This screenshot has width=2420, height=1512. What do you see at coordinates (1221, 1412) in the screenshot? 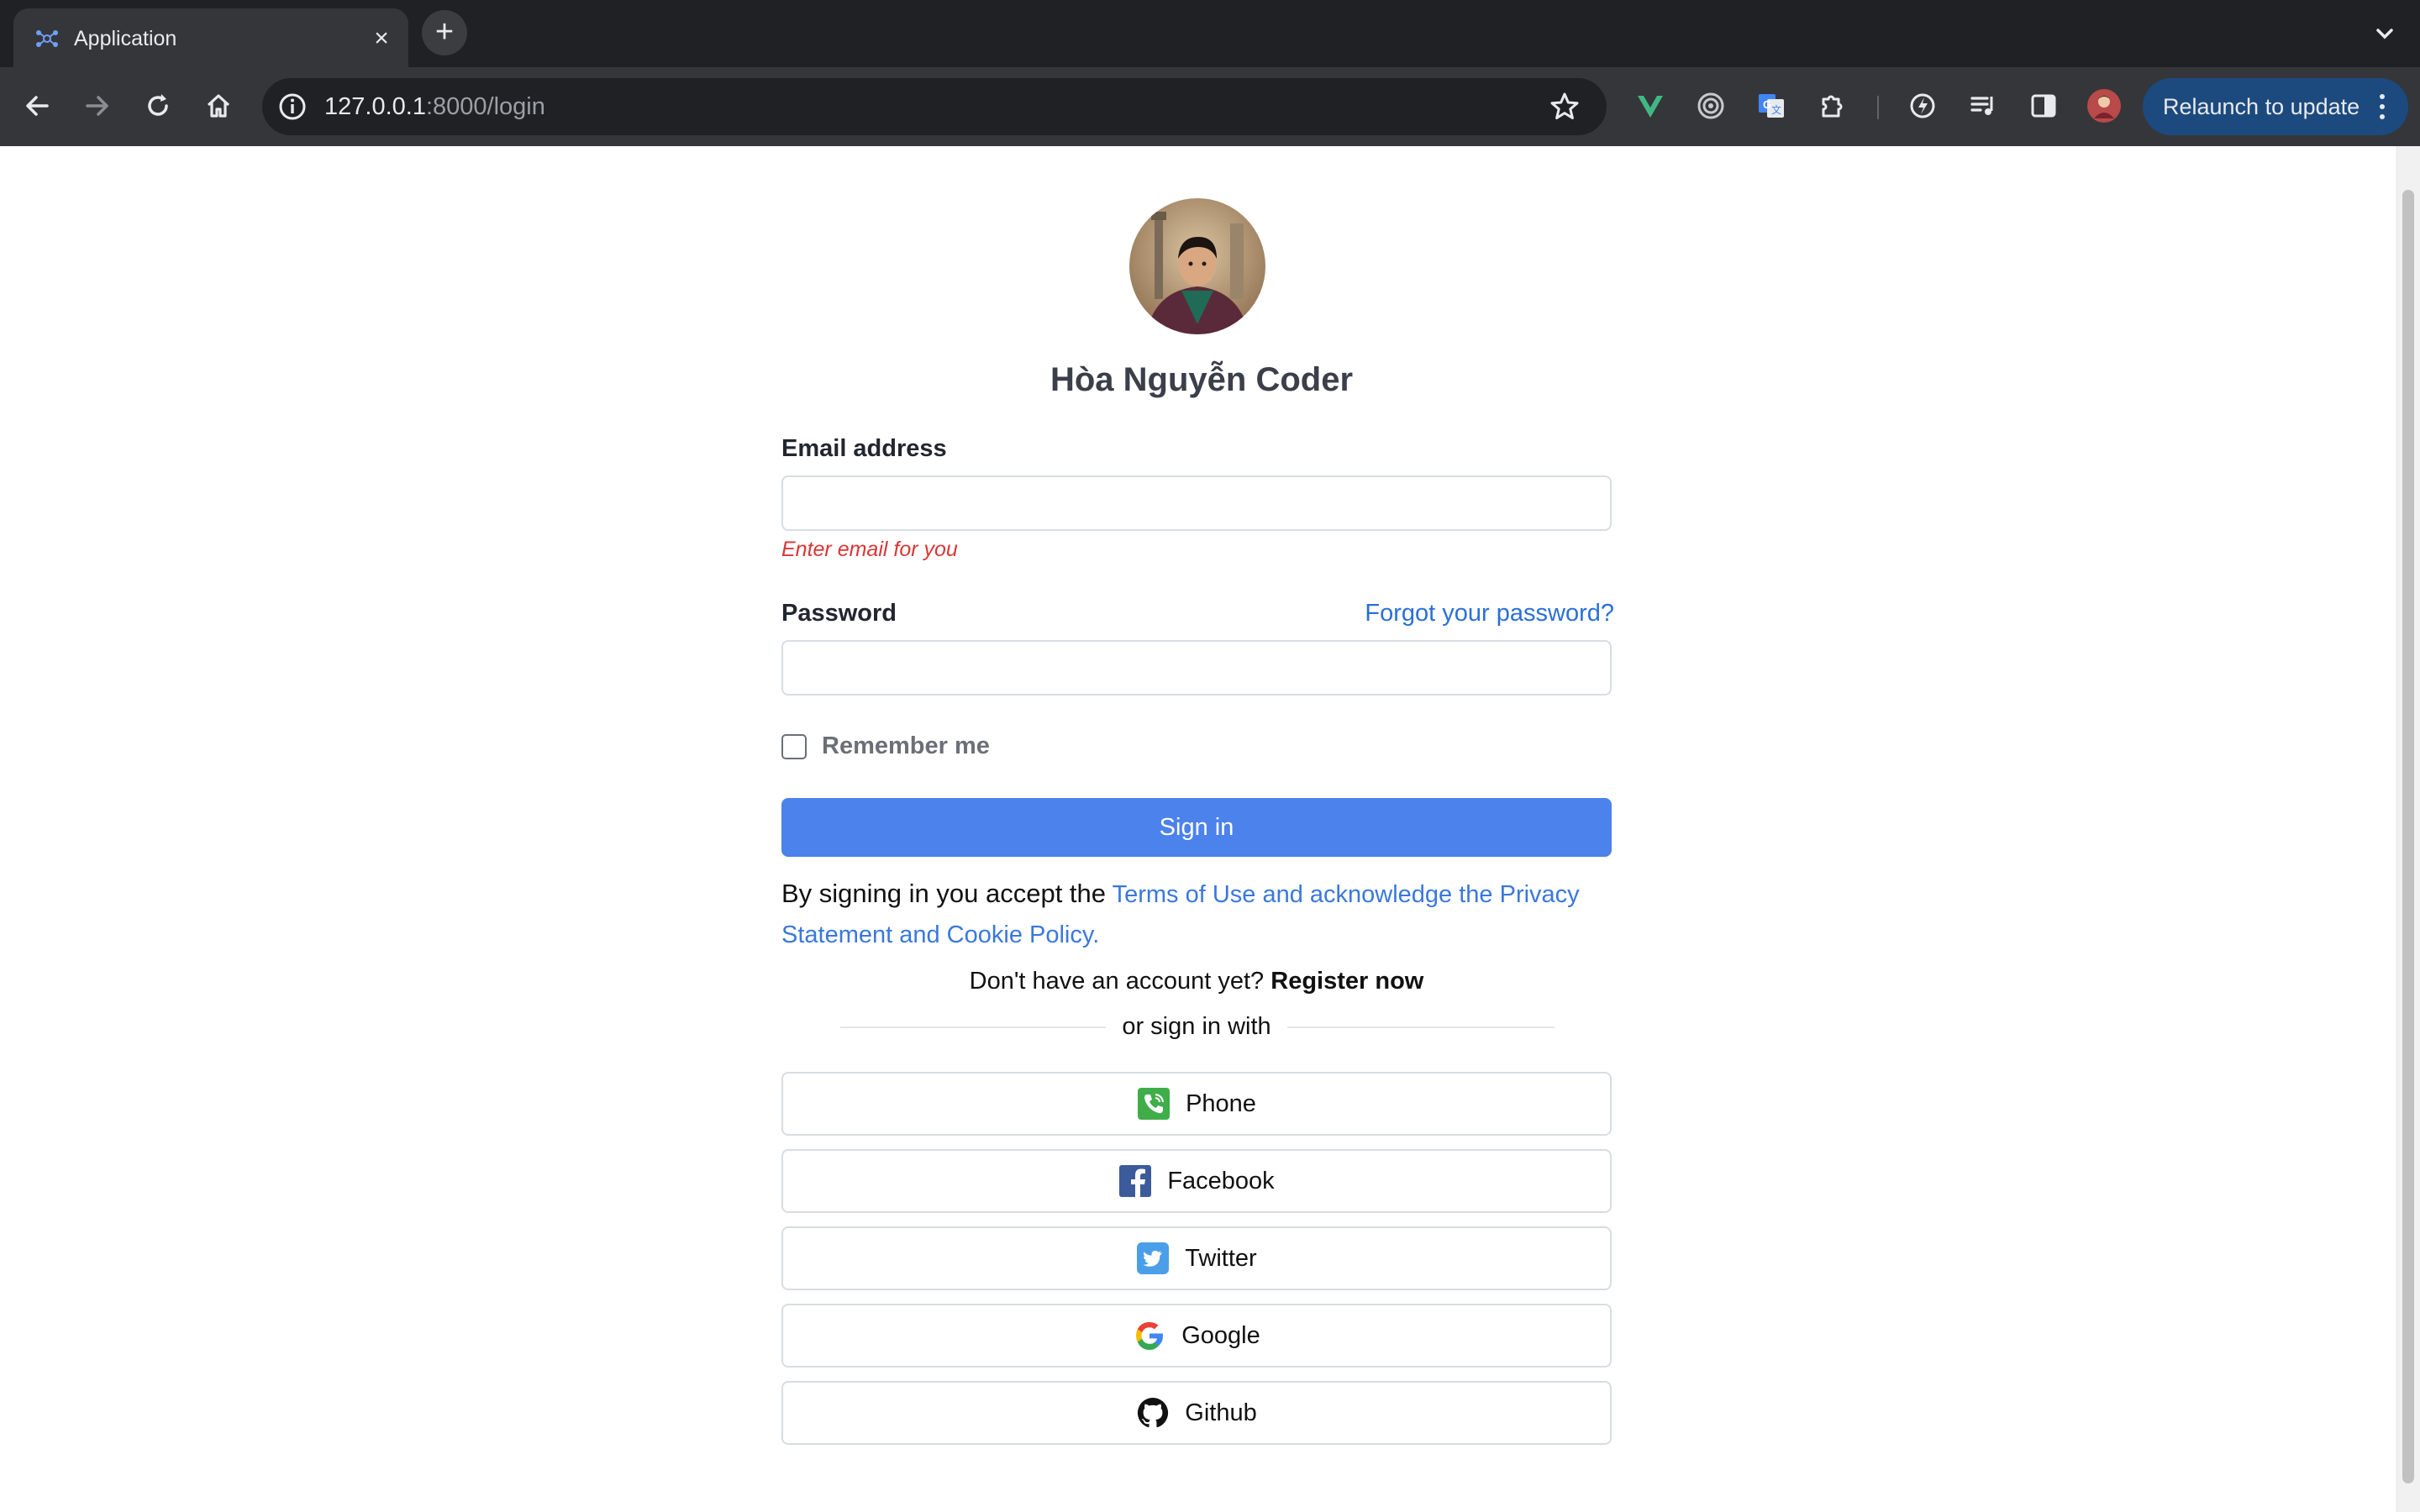
I see `social-label: Github` at bounding box center [1221, 1412].